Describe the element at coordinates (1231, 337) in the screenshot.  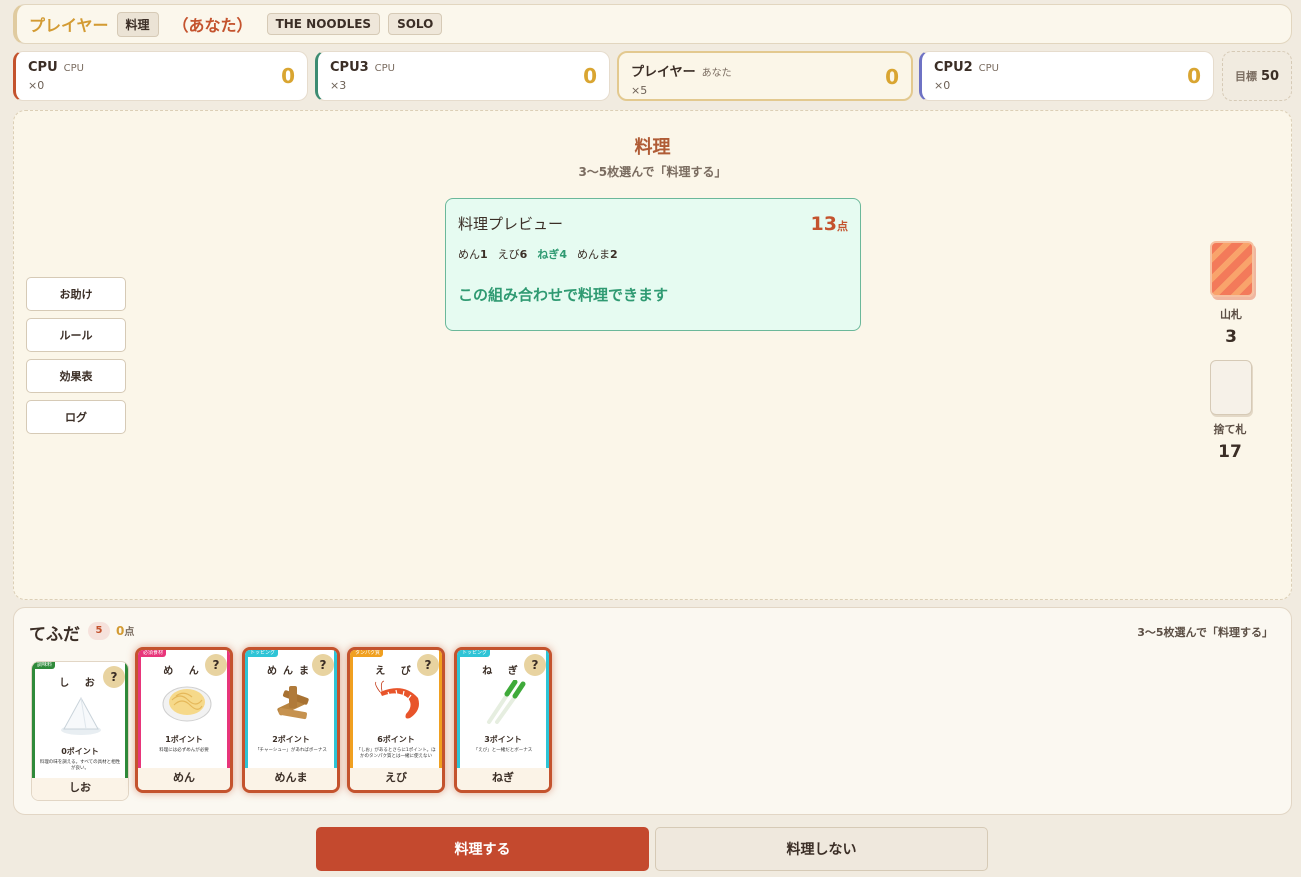
I see `draw-pile-count: 3` at that location.